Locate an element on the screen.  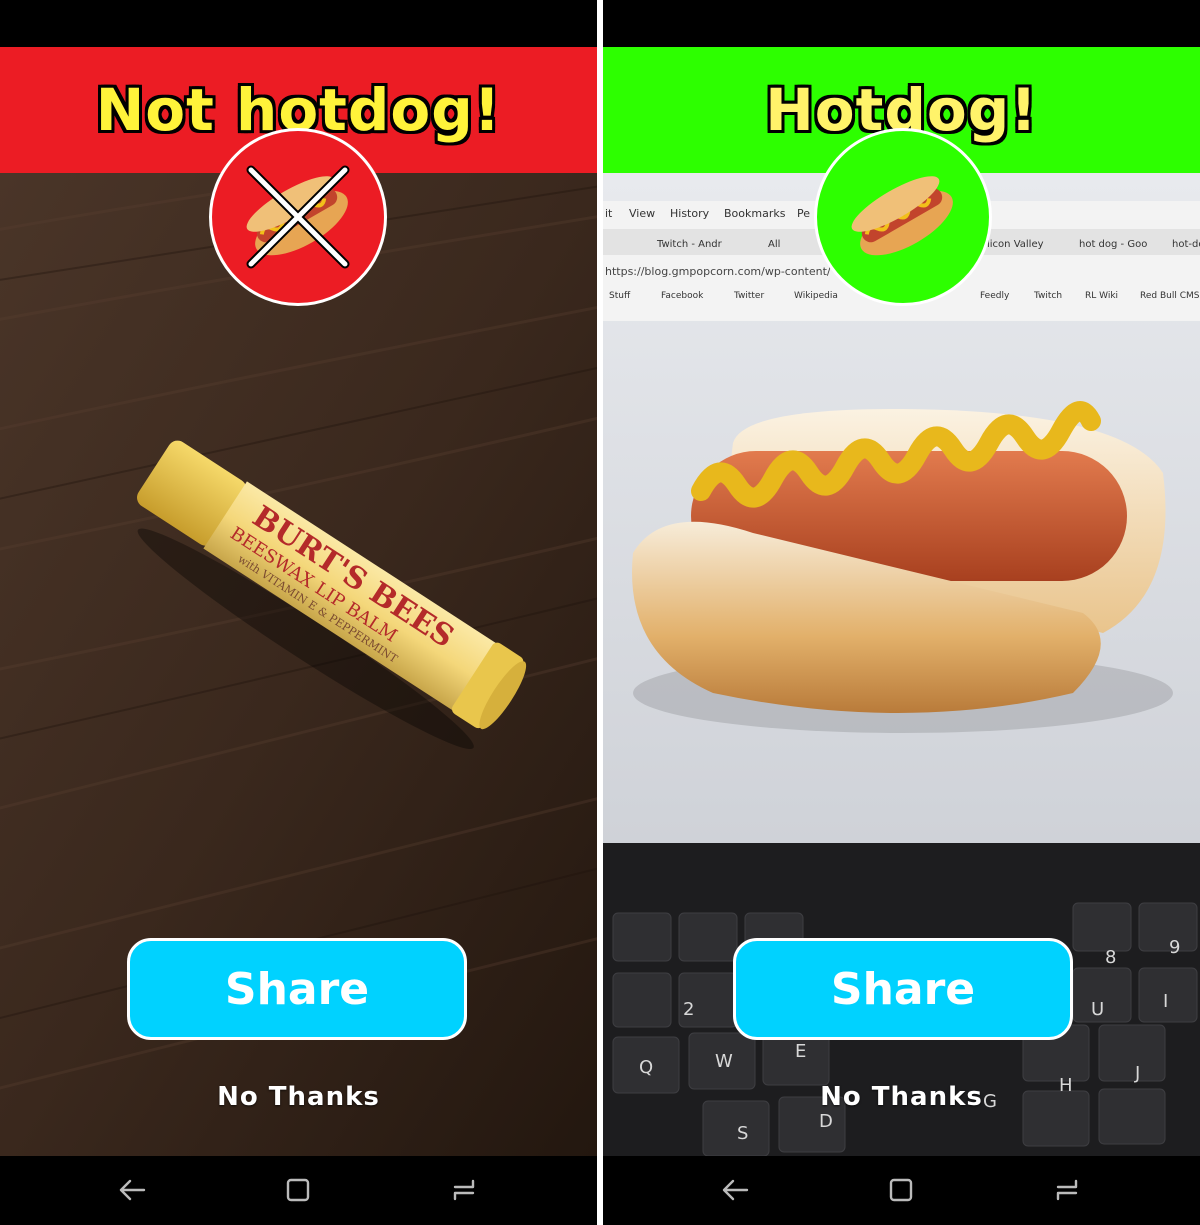
browser-tab: licon Valley is located at coordinates (1015, 244).